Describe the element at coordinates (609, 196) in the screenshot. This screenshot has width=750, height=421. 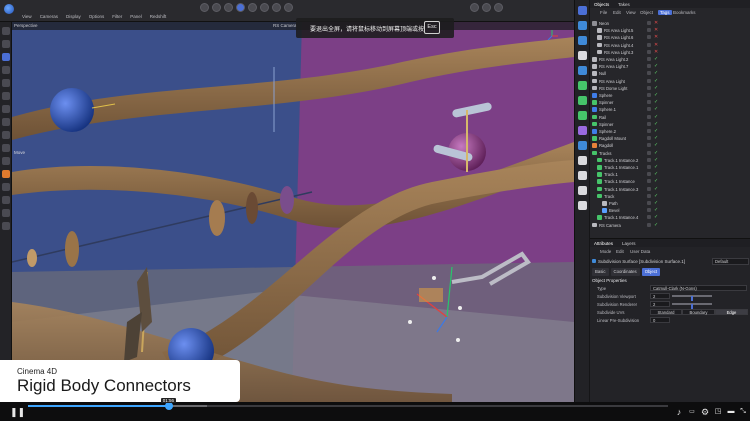
I see `object-name: Track` at that location.